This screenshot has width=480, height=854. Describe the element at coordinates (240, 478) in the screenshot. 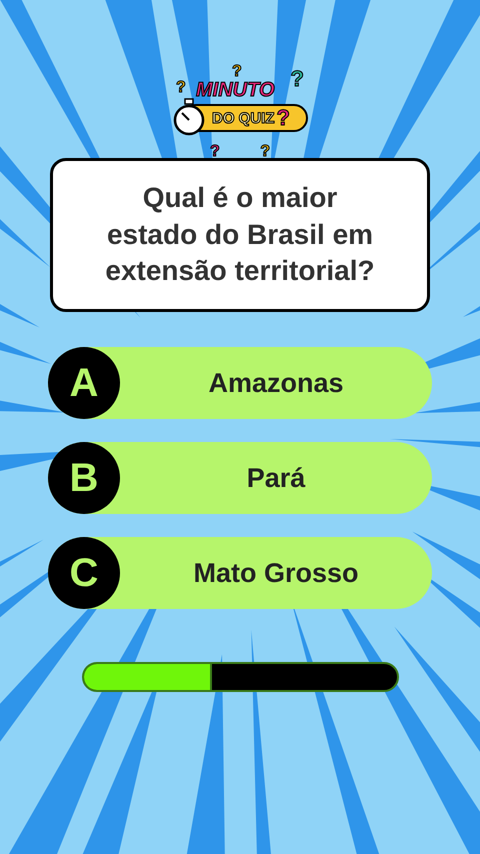

I see `answer-option: B Pará` at that location.